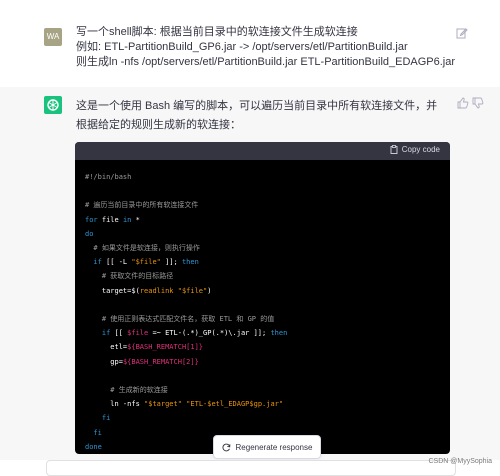 The height and width of the screenshot is (476, 500). What do you see at coordinates (108, 177) in the screenshot?
I see `code-line: #!/bin/bash` at bounding box center [108, 177].